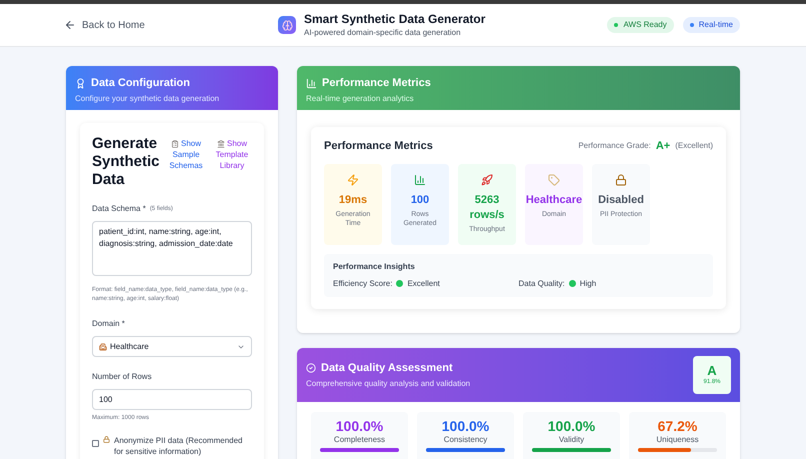 Image resolution: width=806 pixels, height=459 pixels. Describe the element at coordinates (122, 377) in the screenshot. I see `field-label: Number of Rows` at that location.